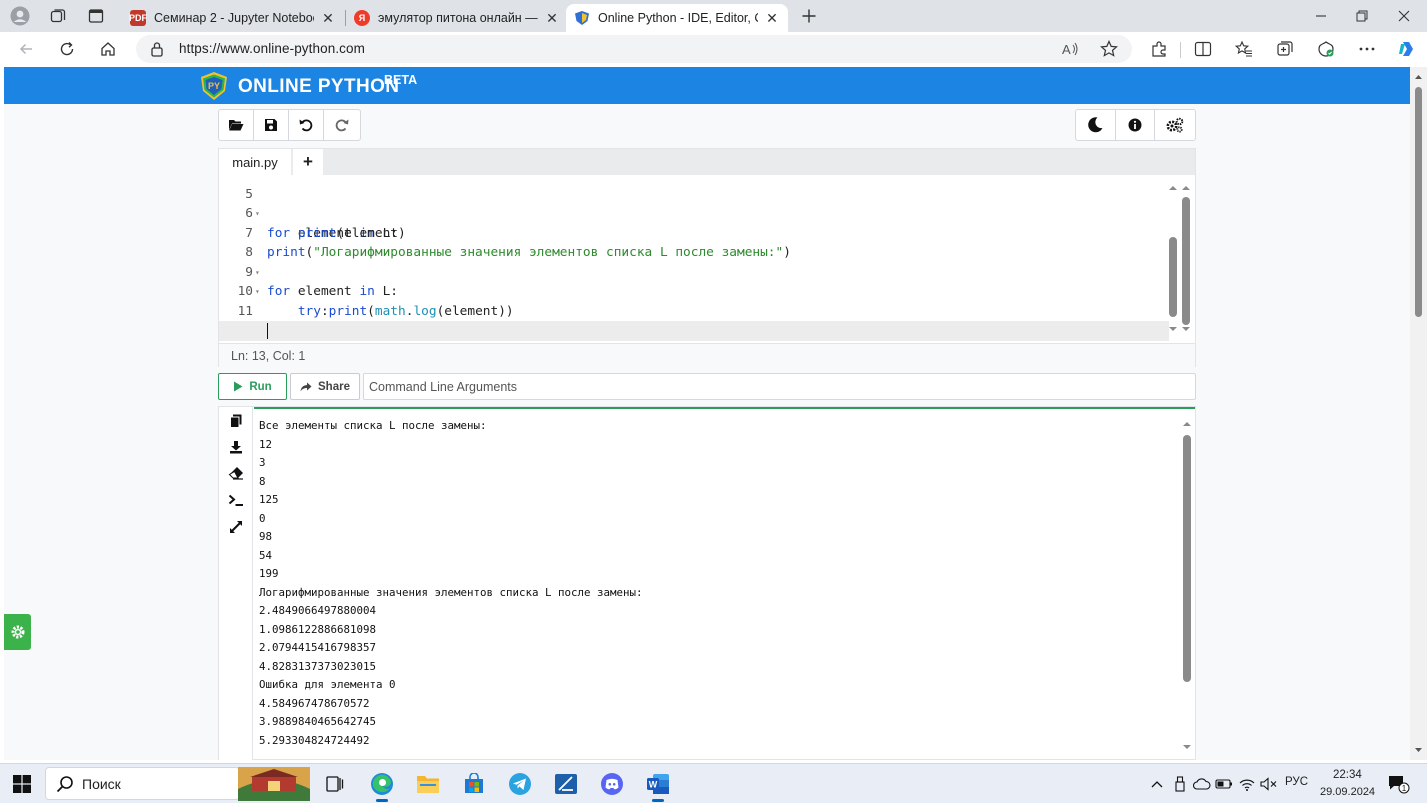  I want to click on save-icon, so click(271, 125).